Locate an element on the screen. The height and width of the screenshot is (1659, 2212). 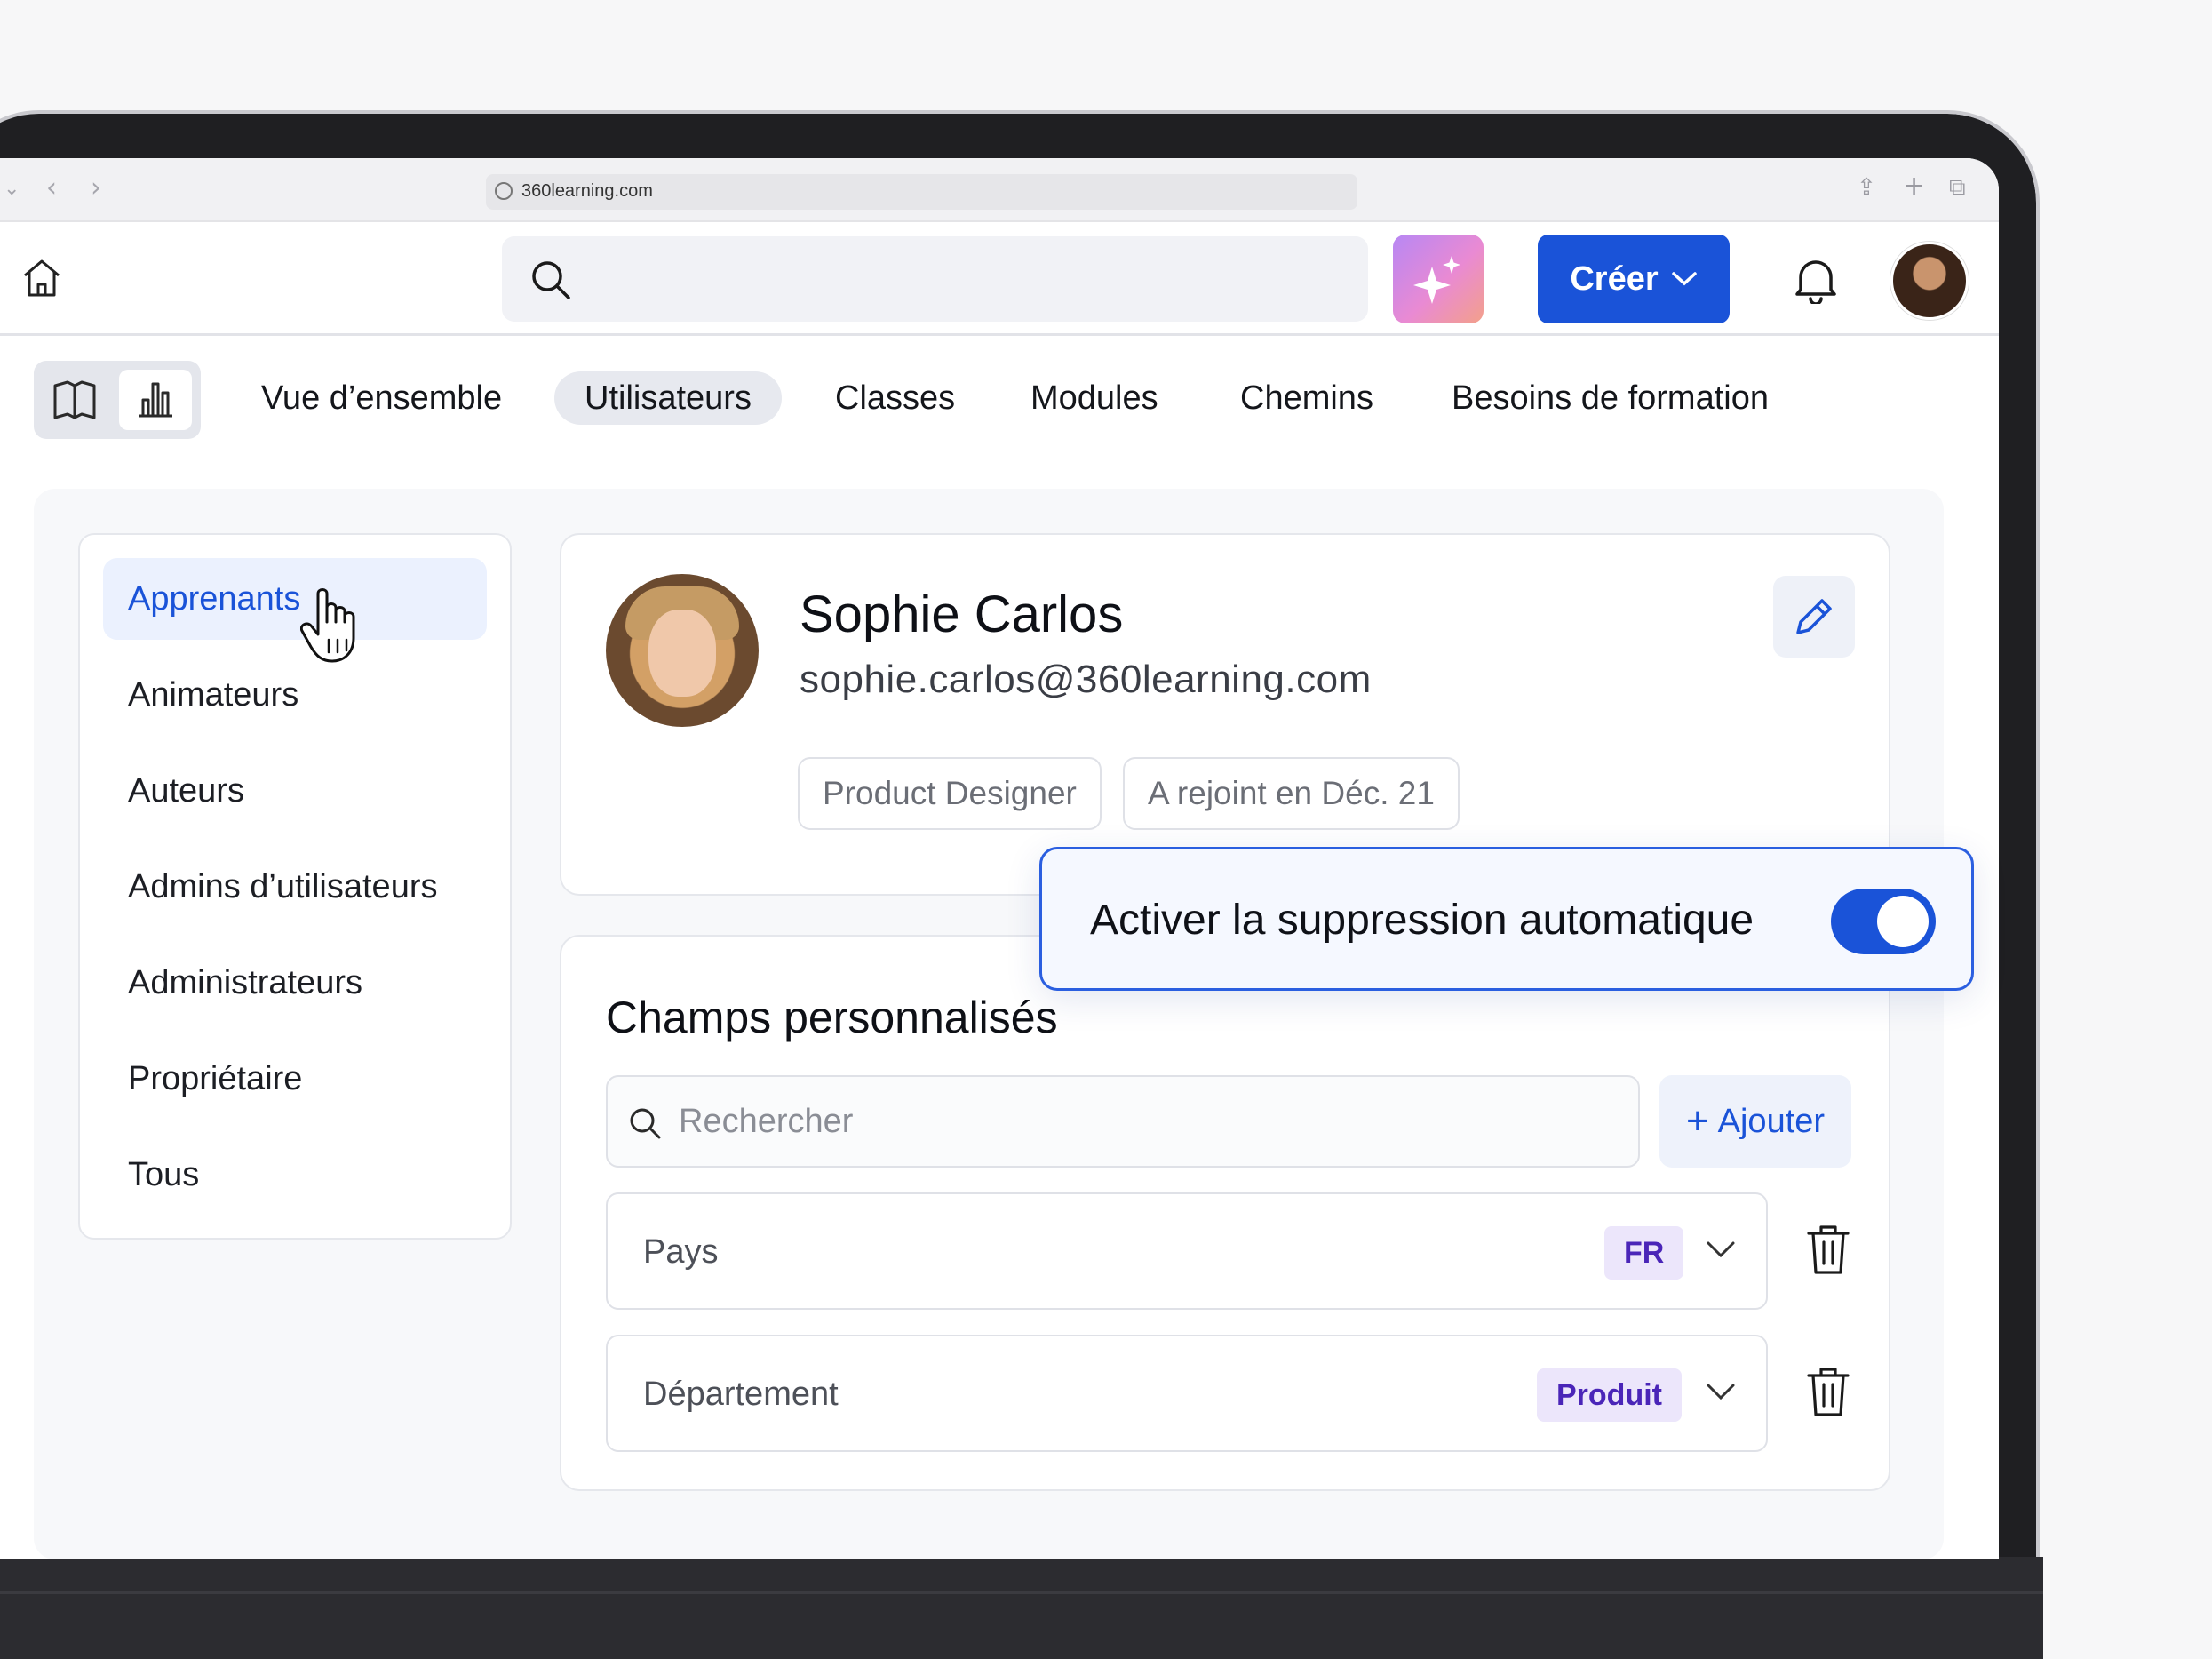
global-search is located at coordinates (935, 279).